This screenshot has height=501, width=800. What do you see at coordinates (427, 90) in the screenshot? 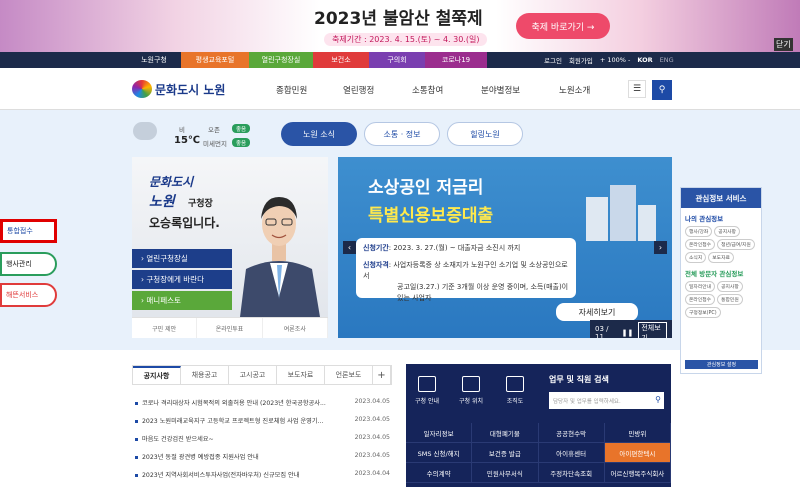
I see `menu-participation: 소통참여` at bounding box center [427, 90].